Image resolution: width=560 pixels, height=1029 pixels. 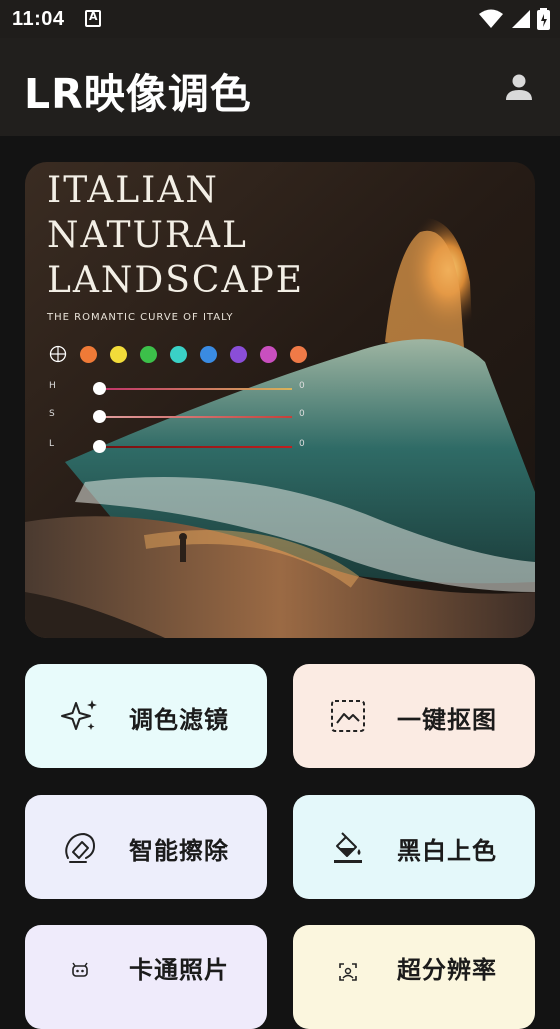 I want to click on slider-label: L, so click(x=52, y=444).